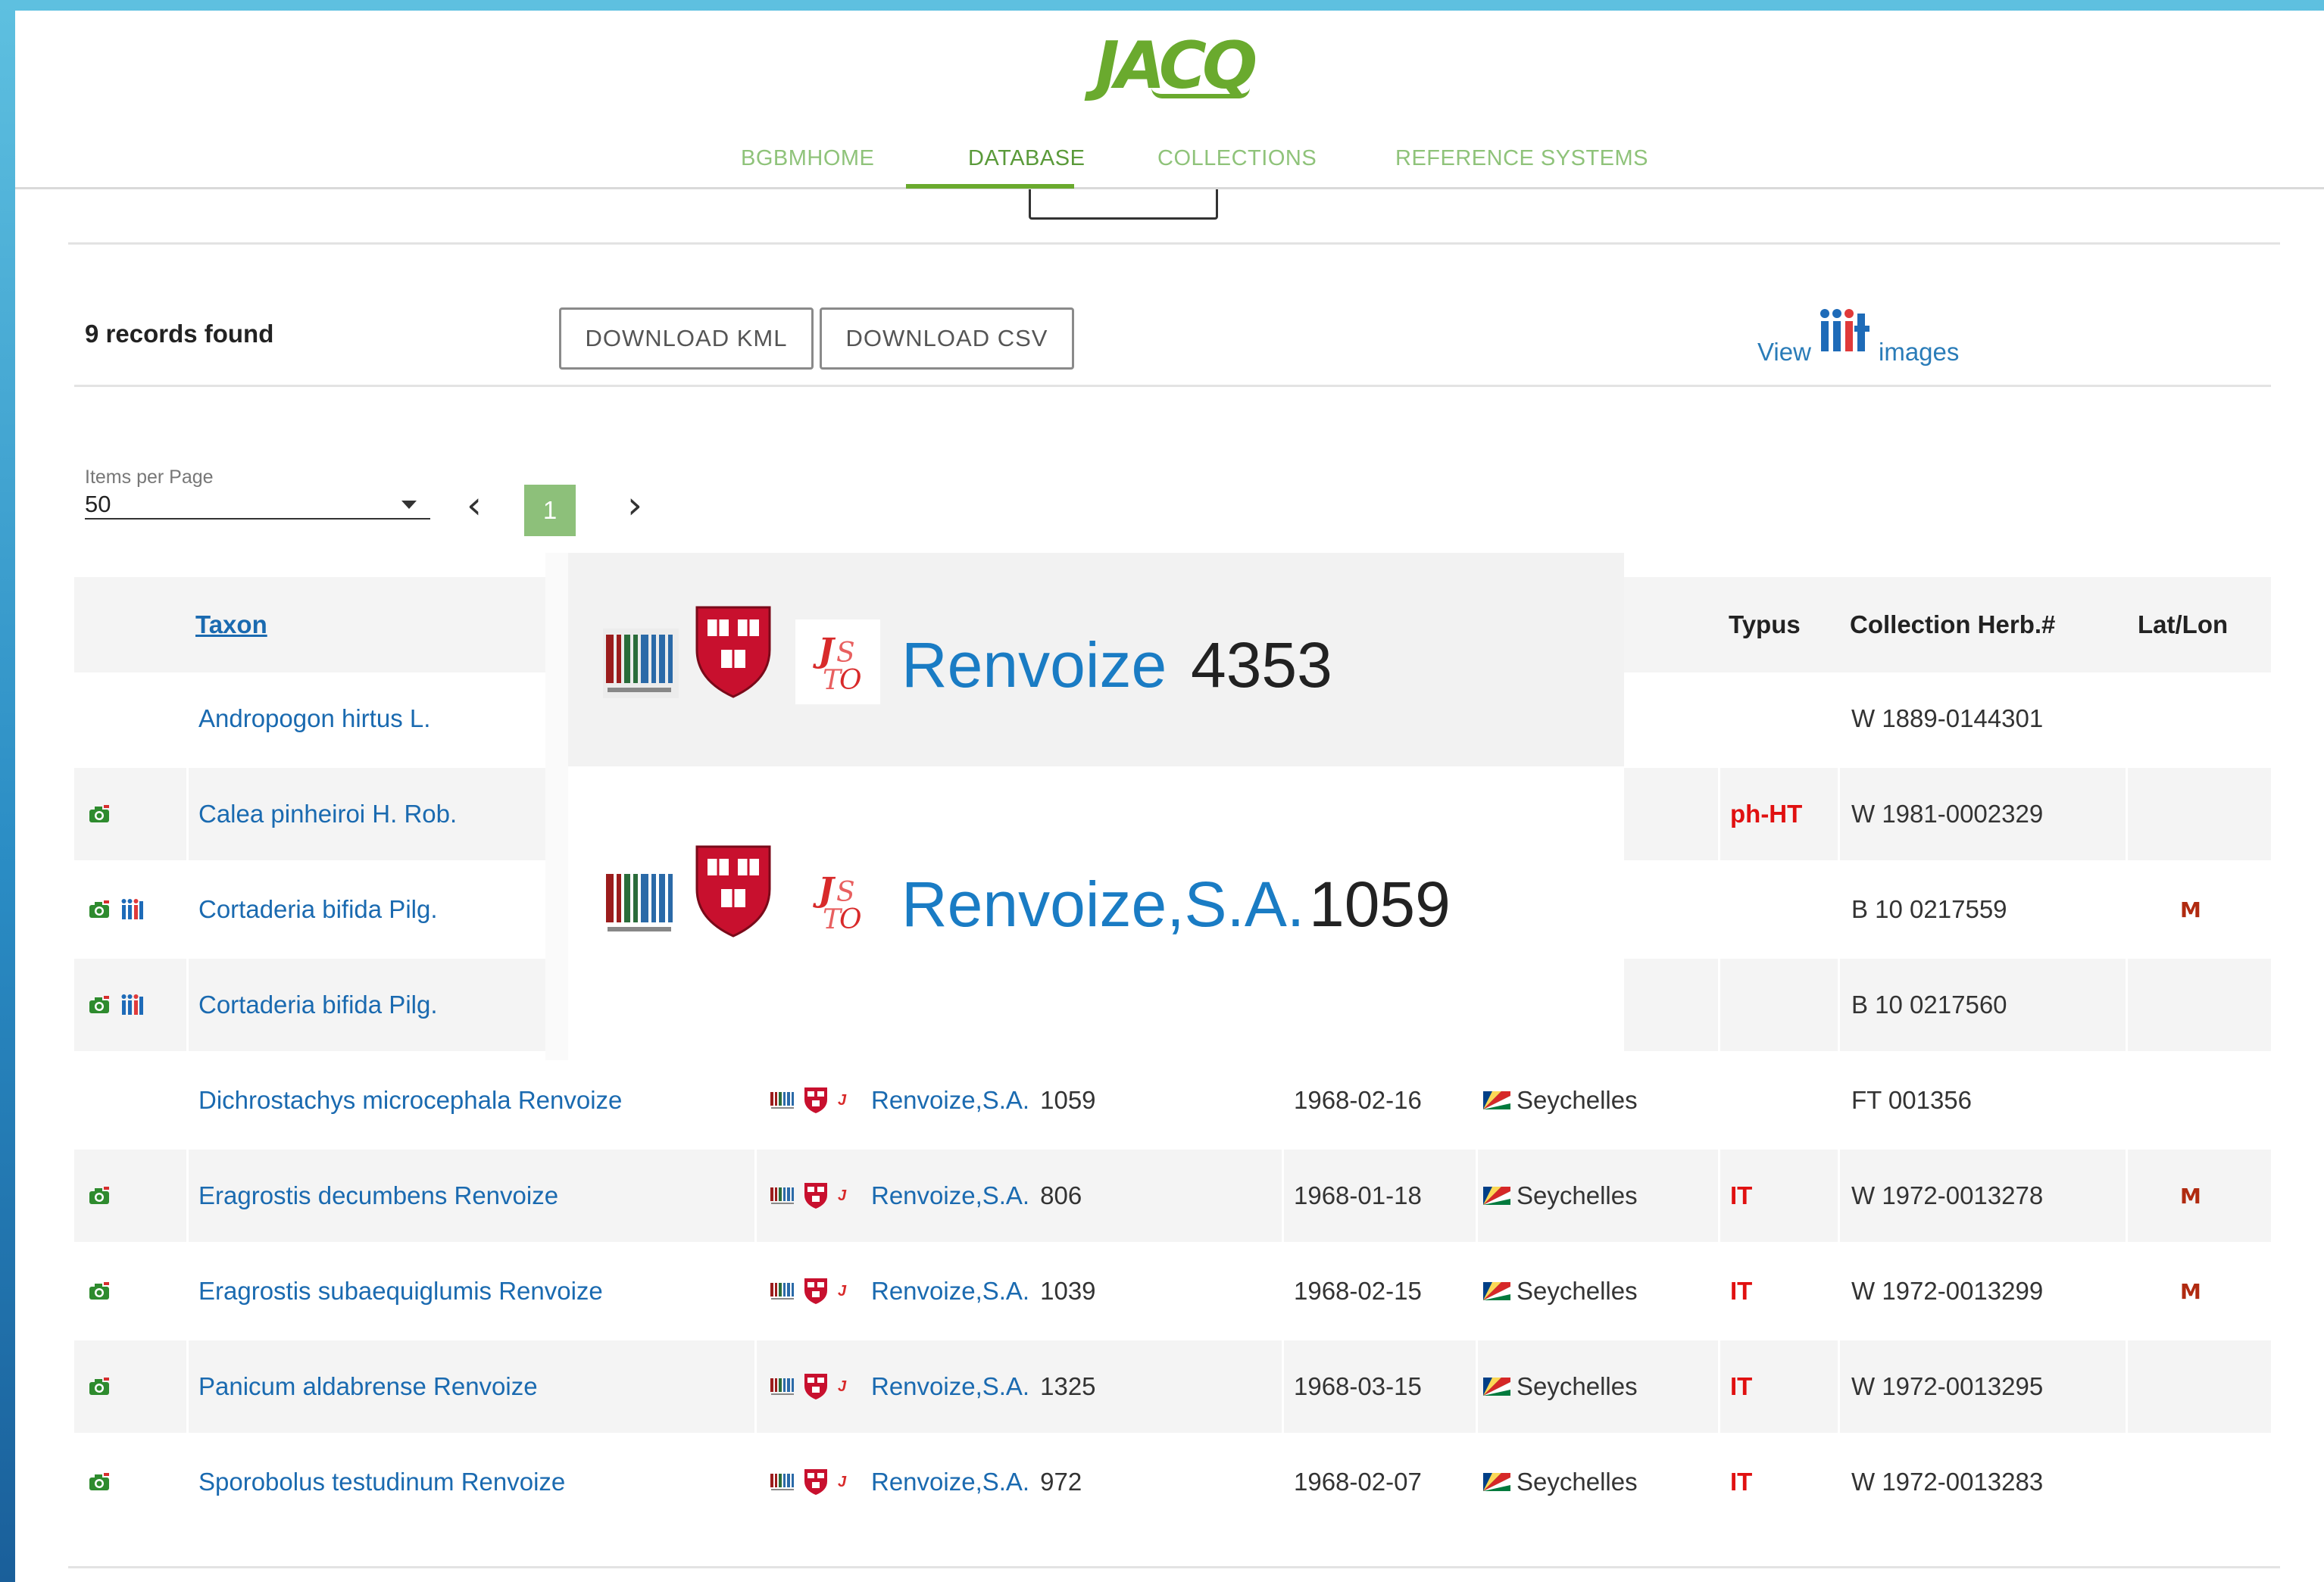 The image size is (2324, 1582). I want to click on date-cell: 1968-02-16, so click(1358, 1100).